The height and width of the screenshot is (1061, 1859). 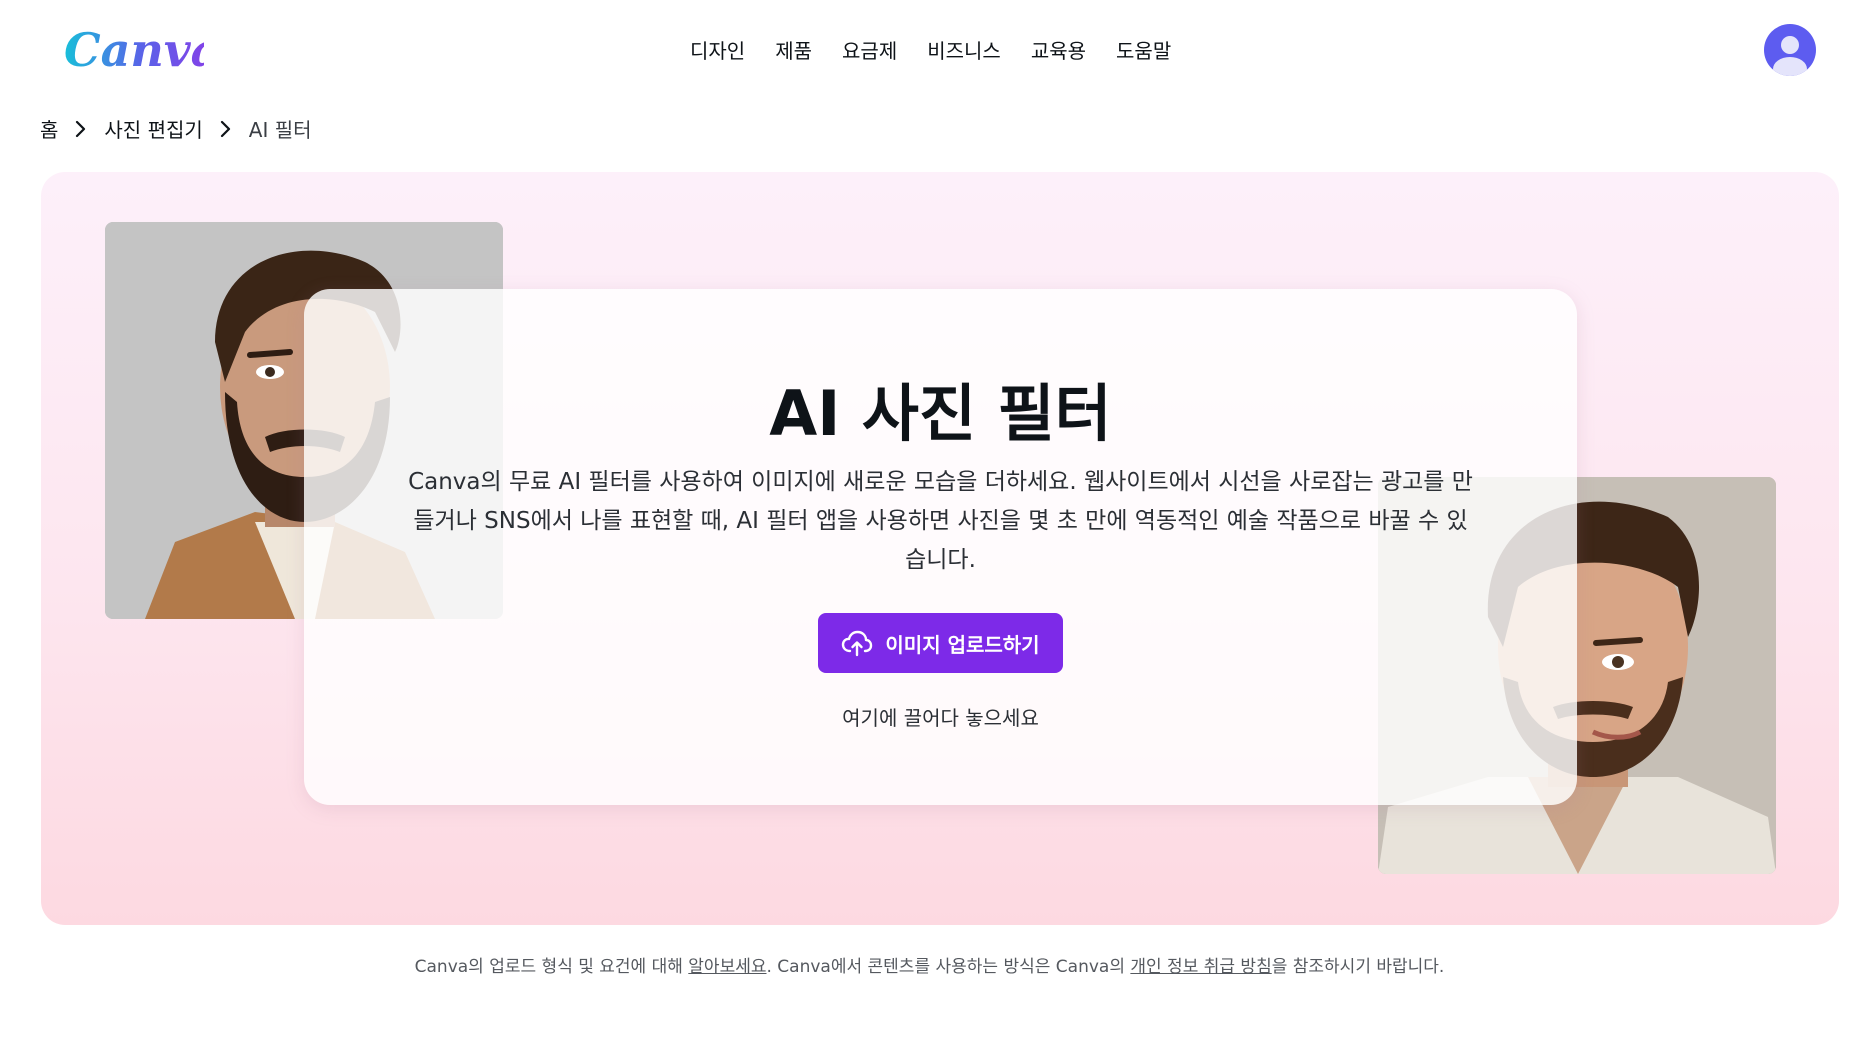 What do you see at coordinates (964, 49) in the screenshot?
I see `nav-item-business: 비즈니스` at bounding box center [964, 49].